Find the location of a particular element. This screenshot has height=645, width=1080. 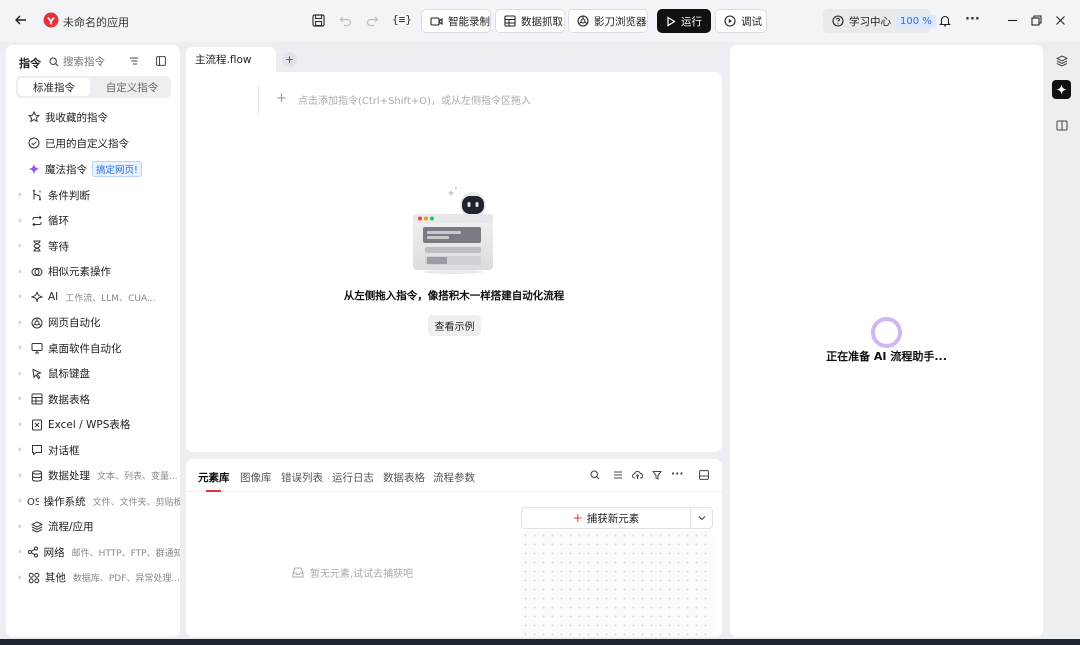

sidebar-item-label: 鼠标键盘 is located at coordinates (69, 374).